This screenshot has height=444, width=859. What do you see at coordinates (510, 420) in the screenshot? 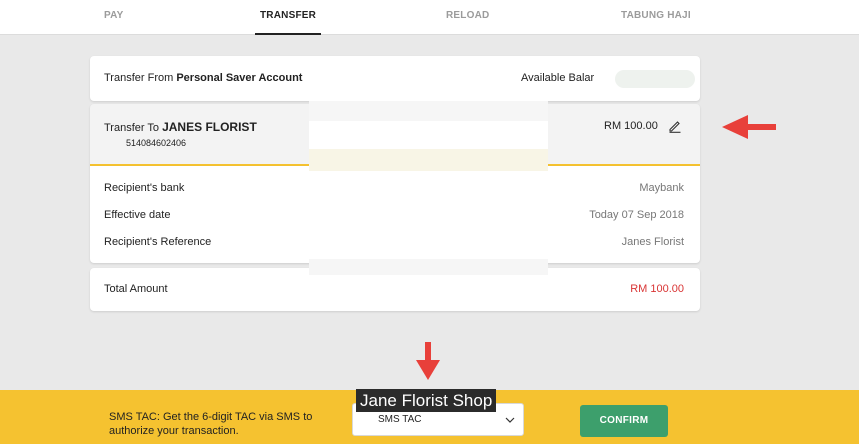
I see `chevron-down-icon` at bounding box center [510, 420].